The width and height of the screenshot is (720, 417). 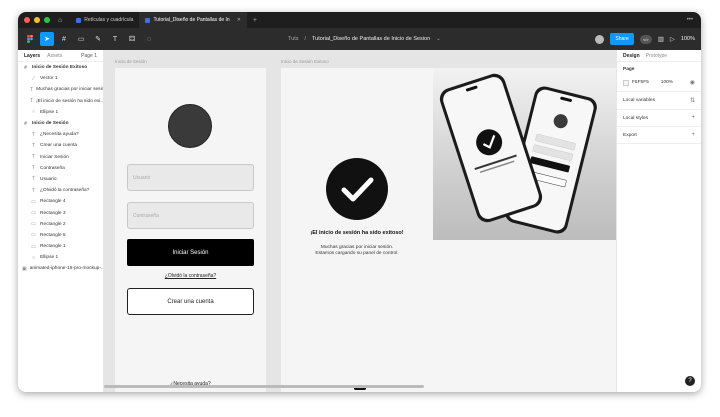 I want to click on layer-row: ▭ Rectangle 4, so click(x=60, y=201).